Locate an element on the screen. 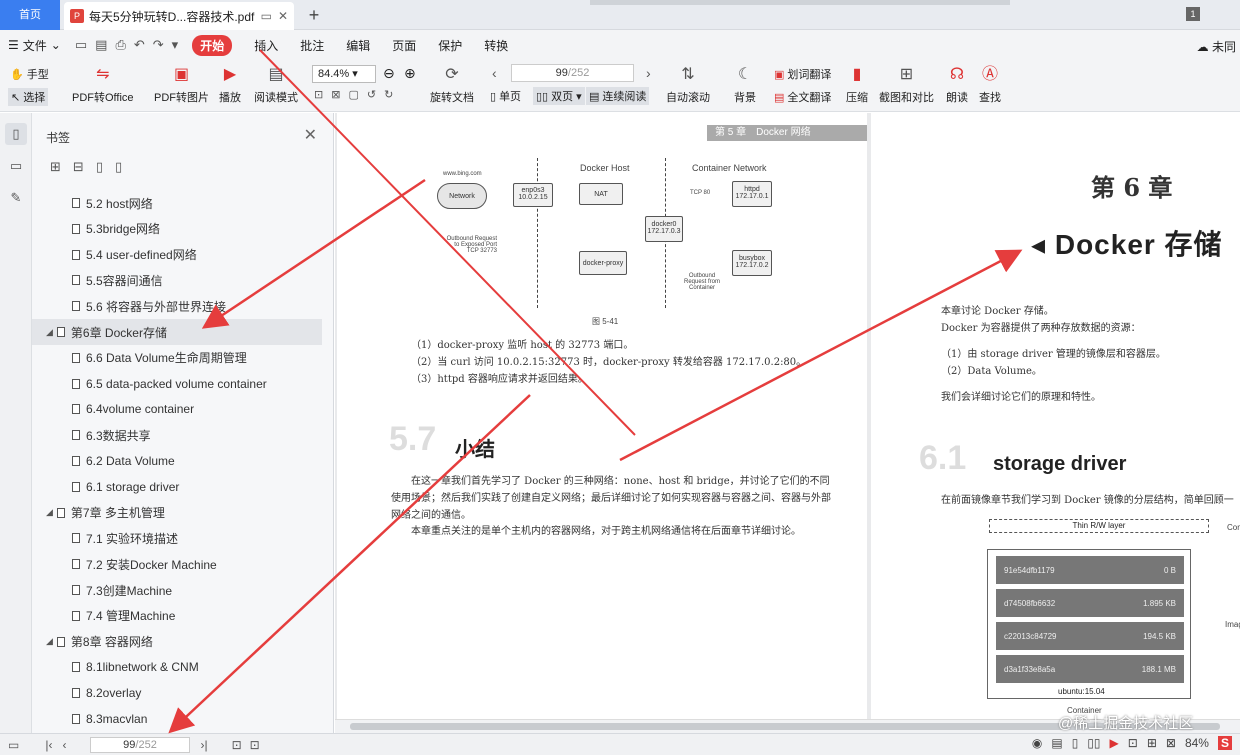  bookmark-item: 6.5 data-packed volume container is located at coordinates (177, 384).